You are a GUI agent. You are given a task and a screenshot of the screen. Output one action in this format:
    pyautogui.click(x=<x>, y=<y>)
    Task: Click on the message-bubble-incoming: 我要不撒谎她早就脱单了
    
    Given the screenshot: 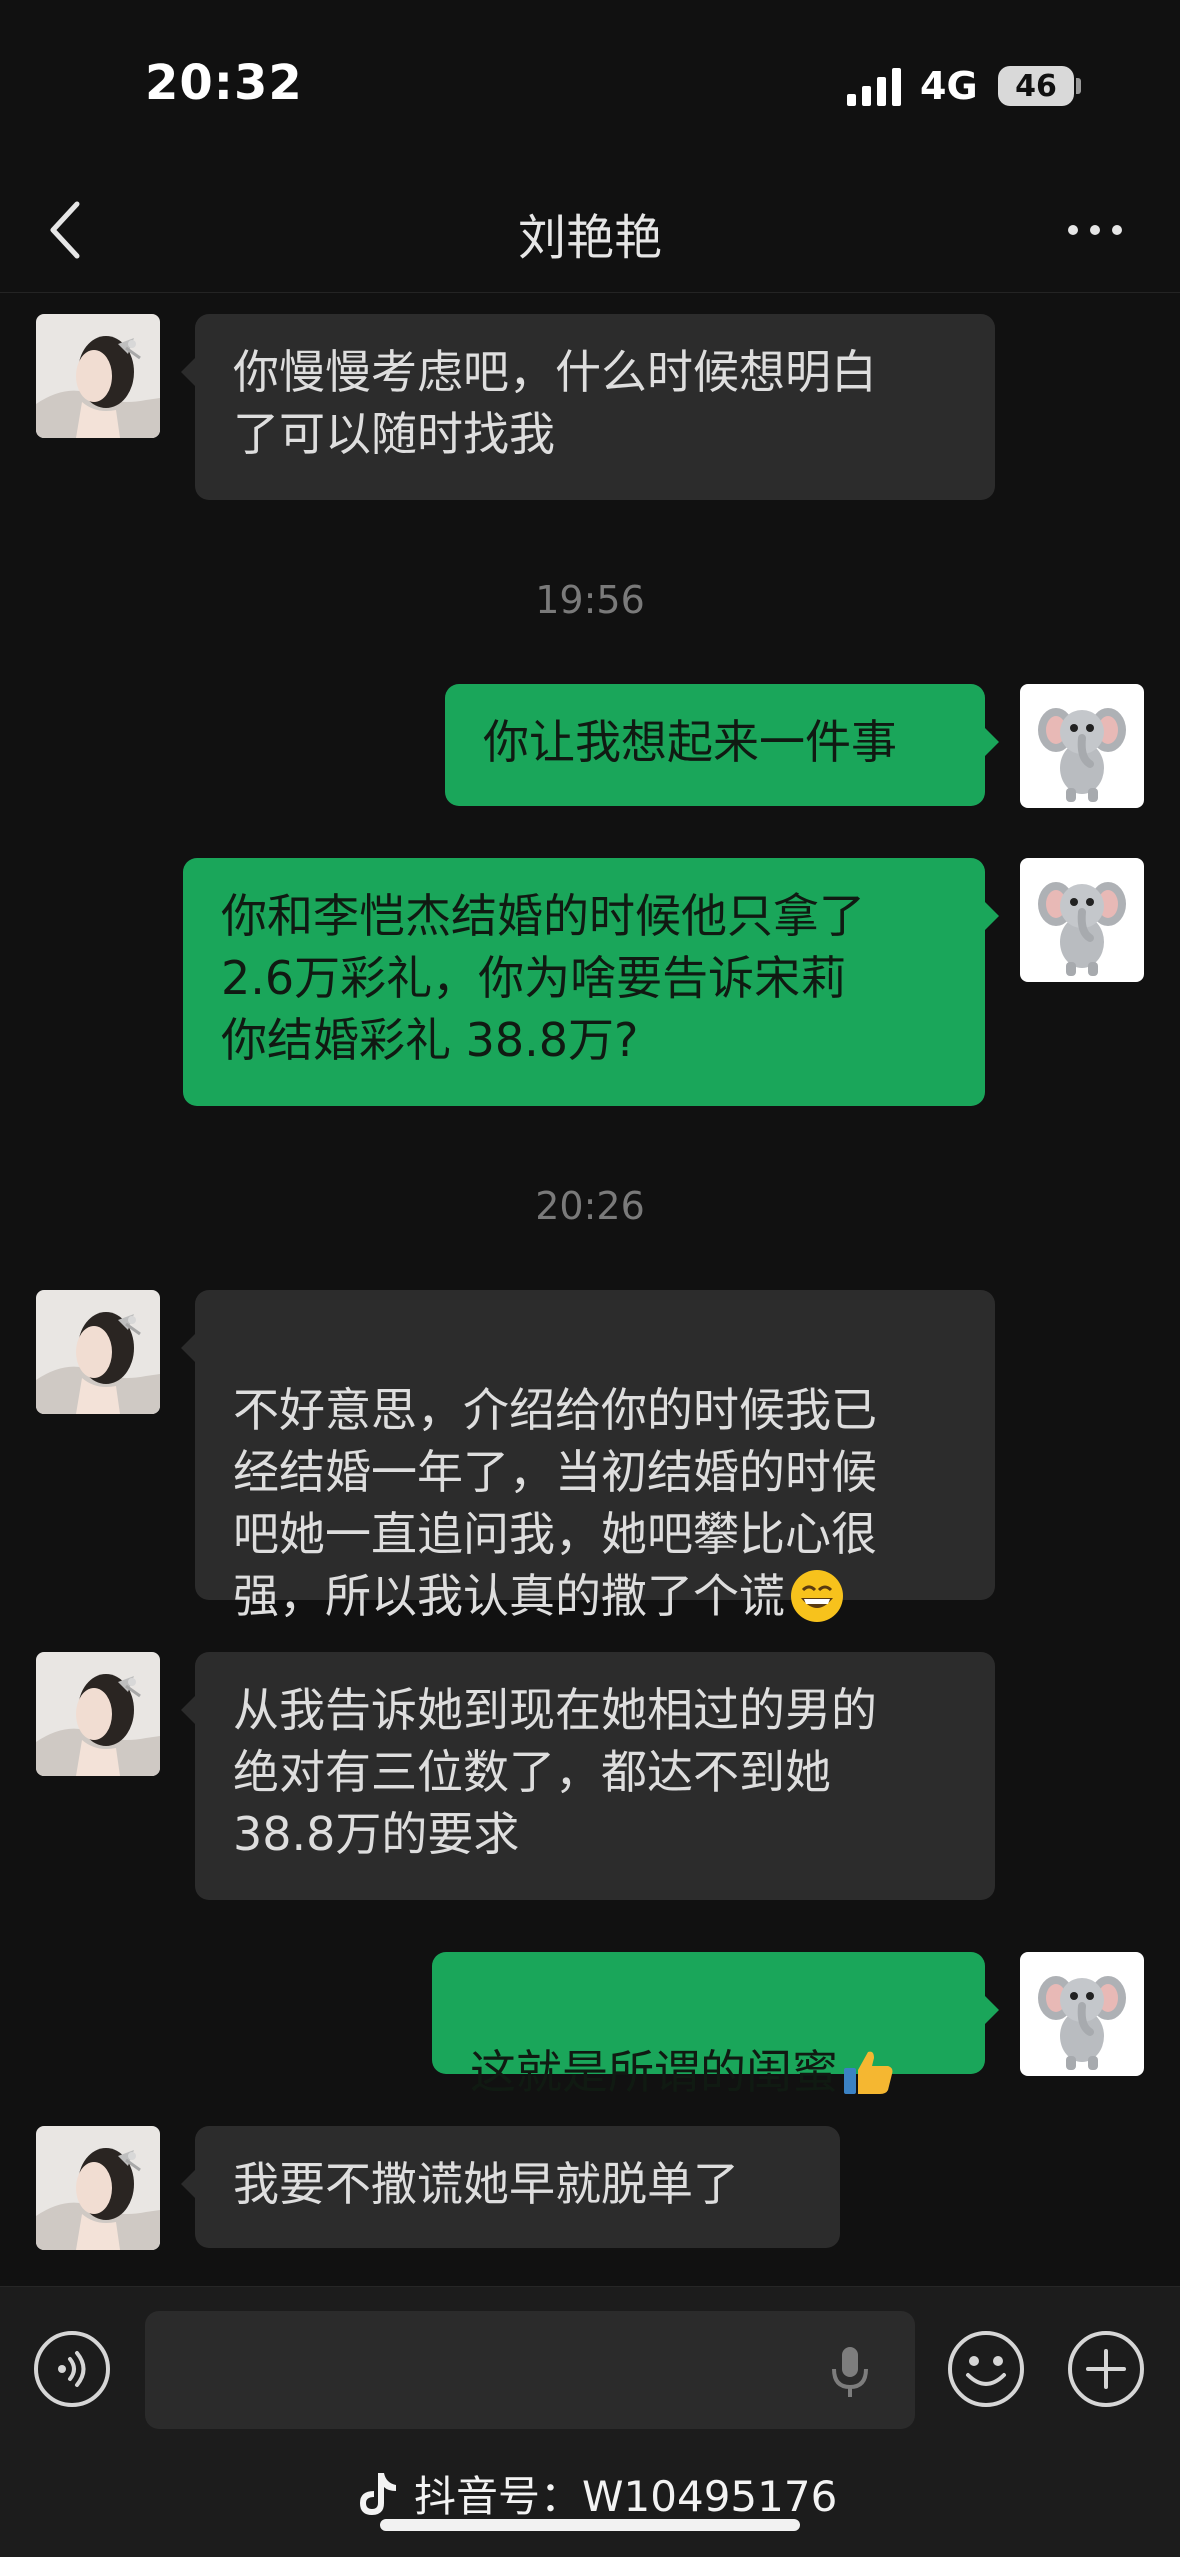 What is the action you would take?
    pyautogui.click(x=510, y=2187)
    